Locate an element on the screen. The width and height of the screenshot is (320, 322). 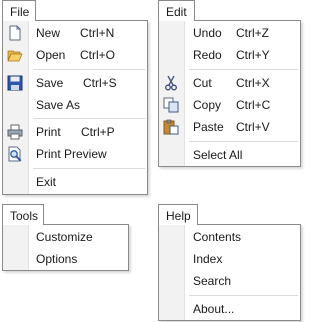
menu-item-shortcut: Ctrl+X is located at coordinates (253, 83).